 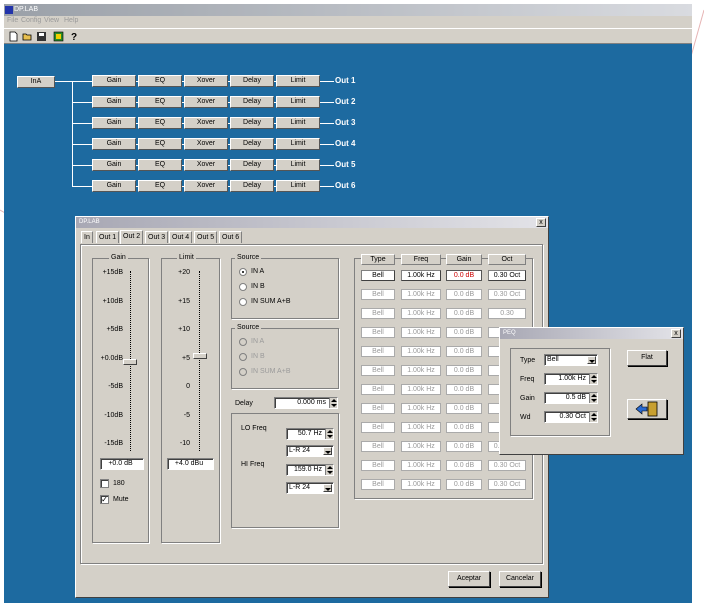 I want to click on hi-type-select: L-R 24, so click(x=310, y=488).